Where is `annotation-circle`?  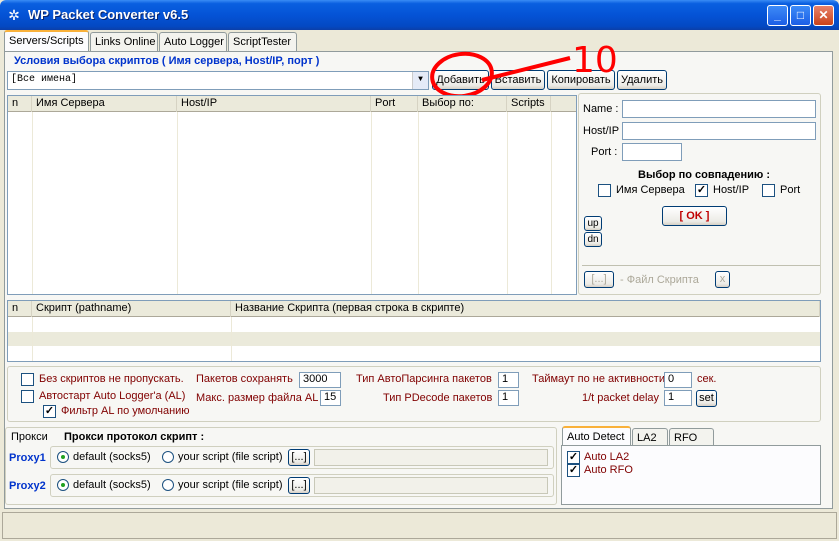
annotation-circle is located at coordinates (462, 75).